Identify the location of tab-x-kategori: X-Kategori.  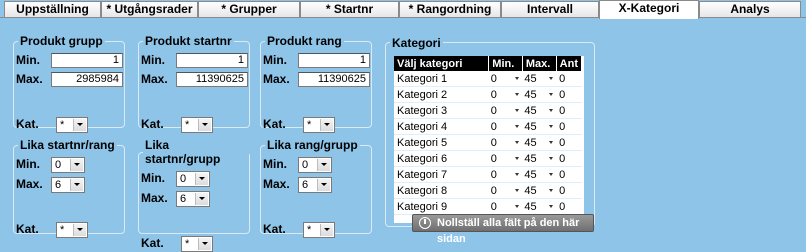
(649, 9).